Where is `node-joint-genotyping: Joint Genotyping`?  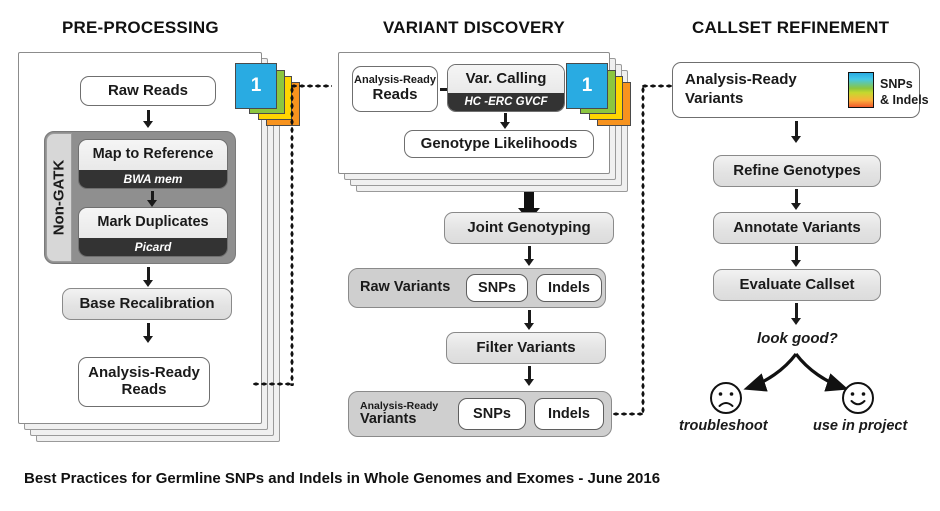 node-joint-genotyping: Joint Genotyping is located at coordinates (529, 228).